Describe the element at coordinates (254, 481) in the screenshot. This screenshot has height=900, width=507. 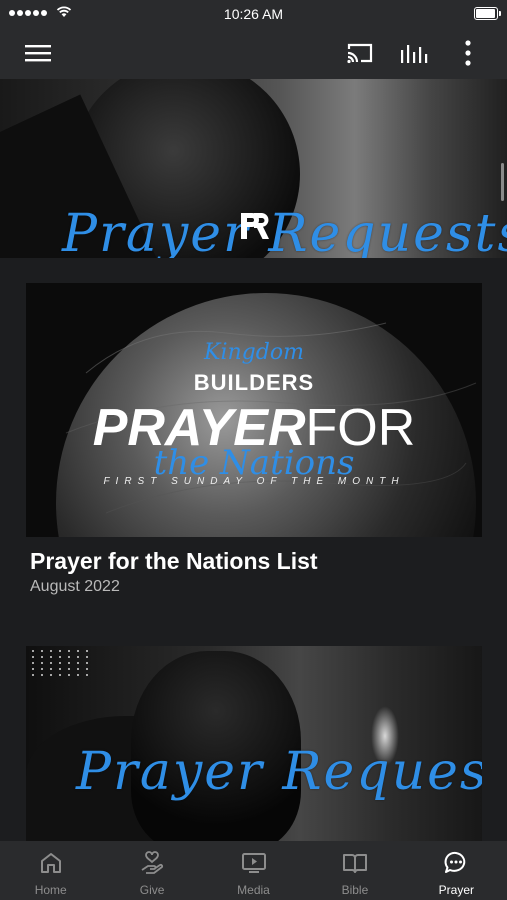
I see `schedule-text: FIRST SUNDAY OF THE MONTH` at that location.